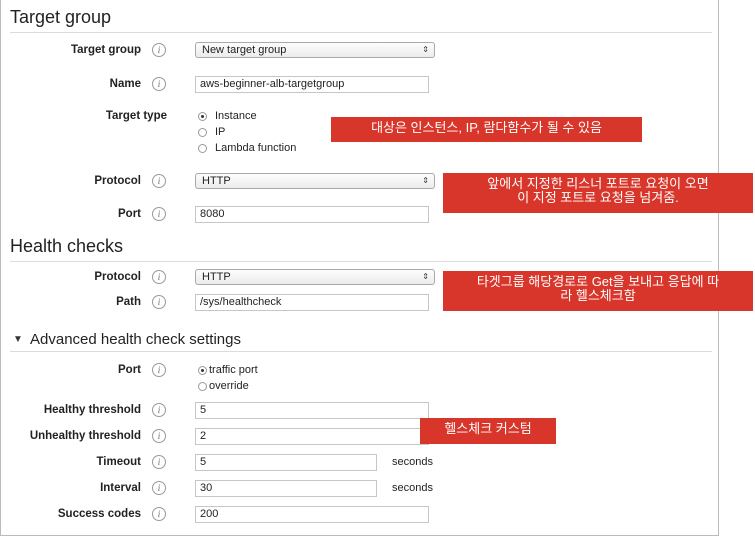 This screenshot has height=536, width=755. What do you see at coordinates (244, 50) in the screenshot?
I see `target-group-select-value: New target group` at bounding box center [244, 50].